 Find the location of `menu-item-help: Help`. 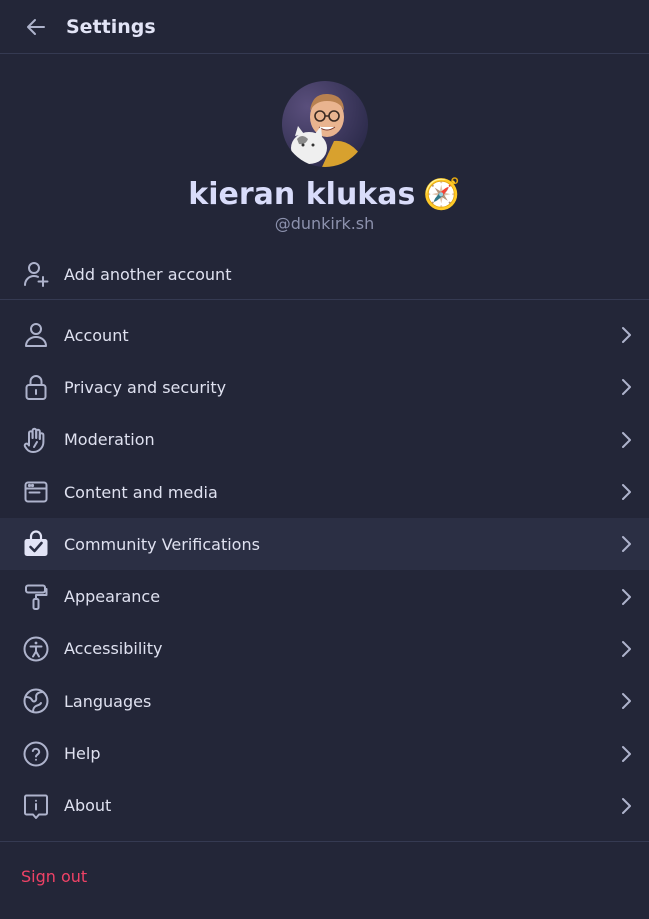

menu-item-help: Help is located at coordinates (324, 753).